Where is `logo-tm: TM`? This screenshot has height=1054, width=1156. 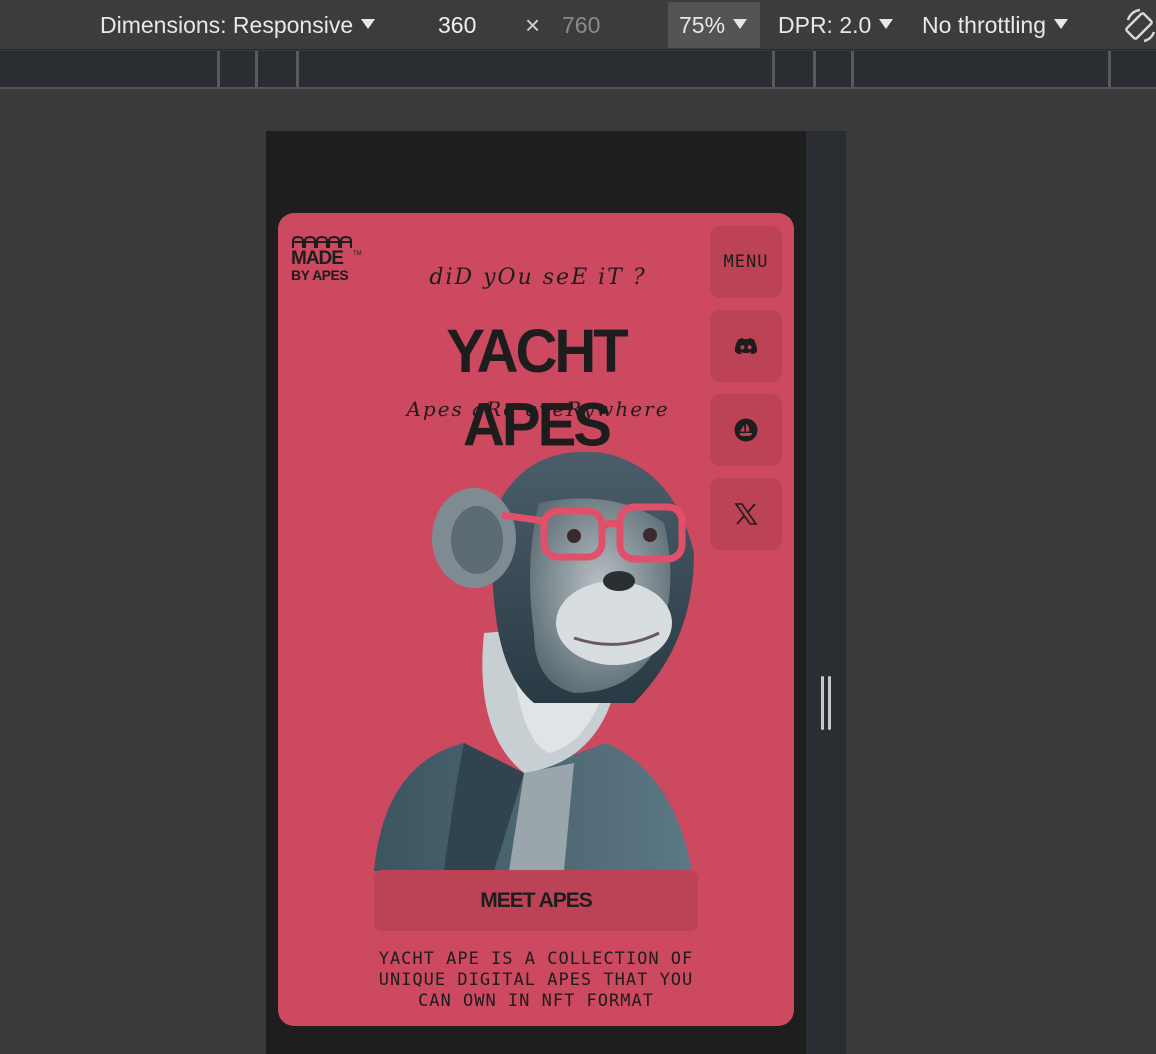 logo-tm: TM is located at coordinates (357, 254).